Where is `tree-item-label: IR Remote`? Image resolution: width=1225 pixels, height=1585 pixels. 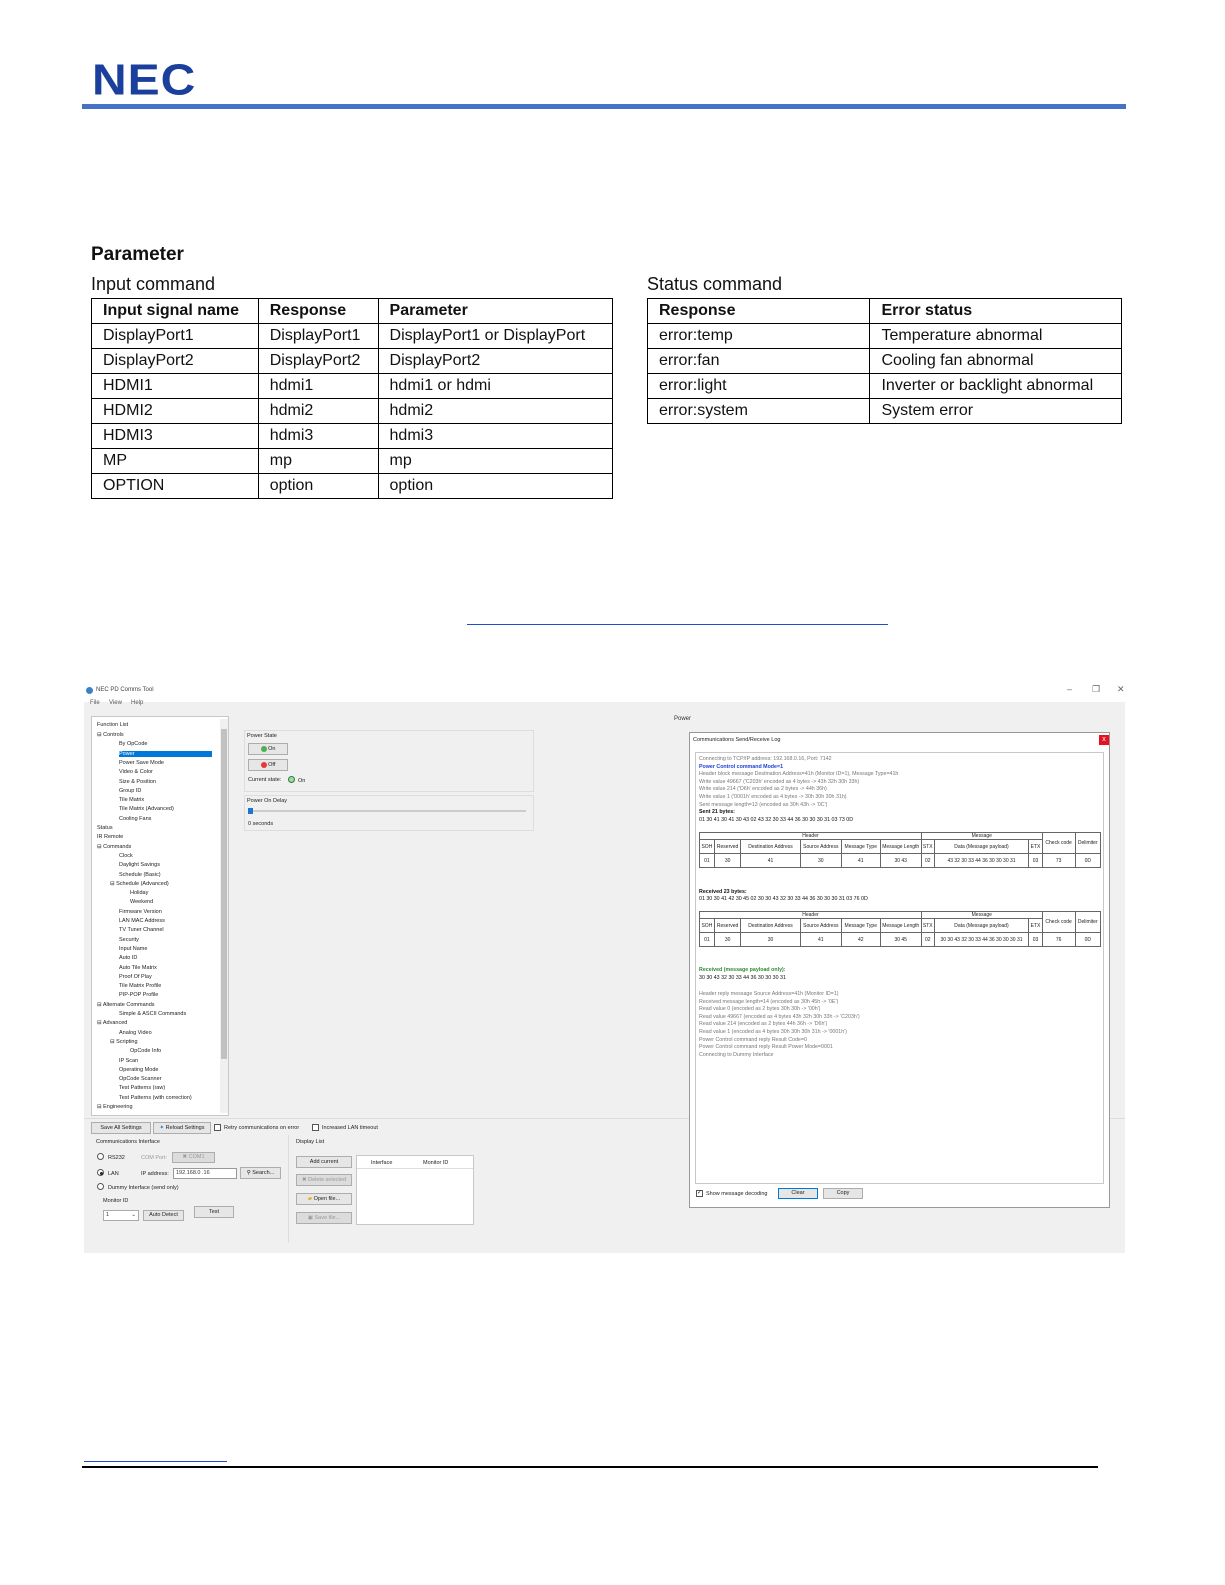 tree-item-label: IR Remote is located at coordinates (110, 837).